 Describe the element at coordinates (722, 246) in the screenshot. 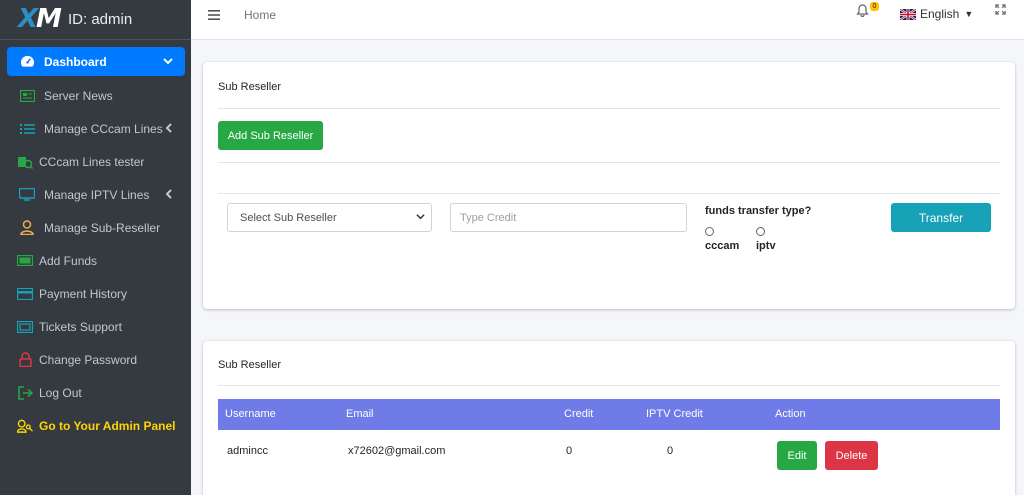

I see `radio-label-cccam: cccam` at that location.